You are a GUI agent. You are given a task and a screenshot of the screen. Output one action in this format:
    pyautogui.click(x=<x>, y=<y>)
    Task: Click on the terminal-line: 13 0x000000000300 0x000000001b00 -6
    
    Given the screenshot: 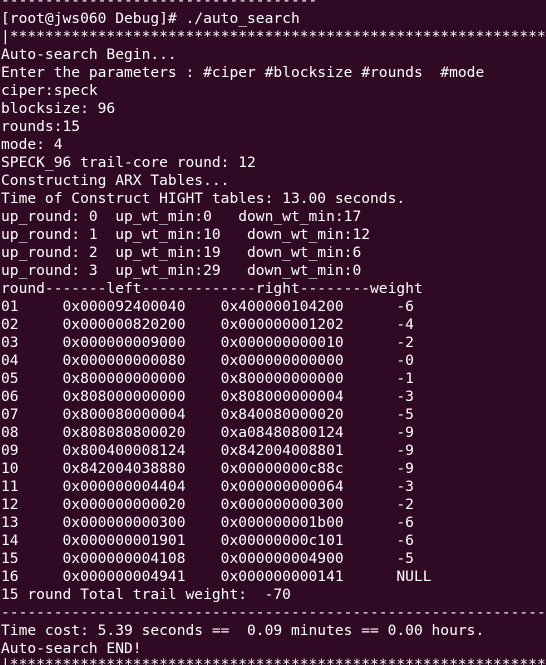 What is the action you would take?
    pyautogui.click(x=207, y=522)
    